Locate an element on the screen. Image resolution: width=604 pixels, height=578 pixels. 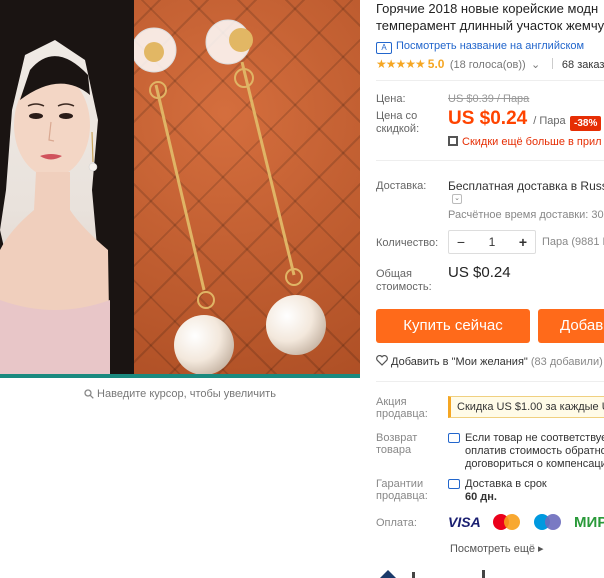
discount-price: US $0.24 / Пара is located at coordinates (507, 119).